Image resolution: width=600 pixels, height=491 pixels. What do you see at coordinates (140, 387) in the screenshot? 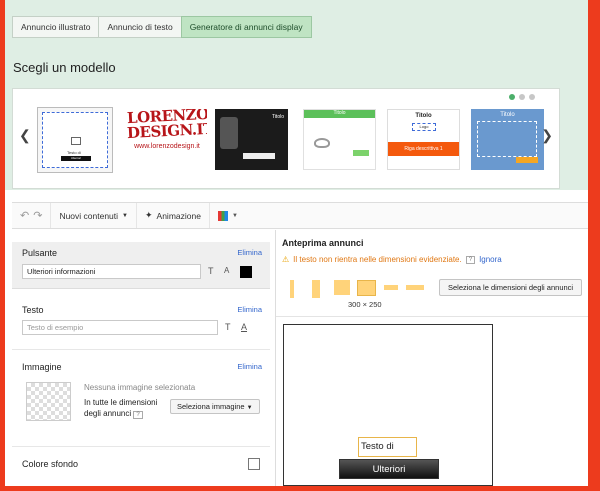
I see `no-image-text: Nessuna immagine selezionata` at bounding box center [140, 387].